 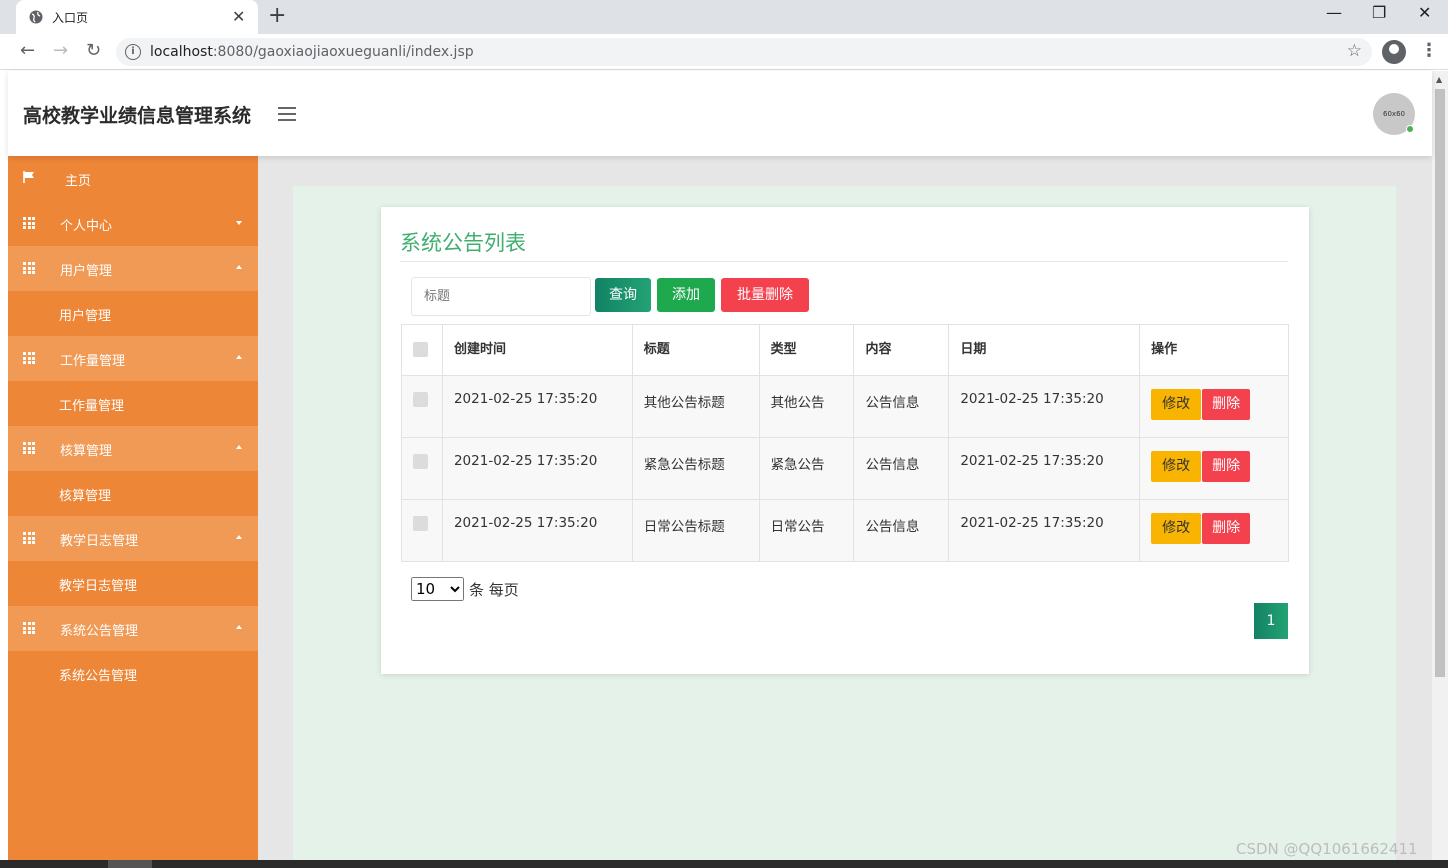 I want to click on taskbar-active-item, so click(x=130, y=864).